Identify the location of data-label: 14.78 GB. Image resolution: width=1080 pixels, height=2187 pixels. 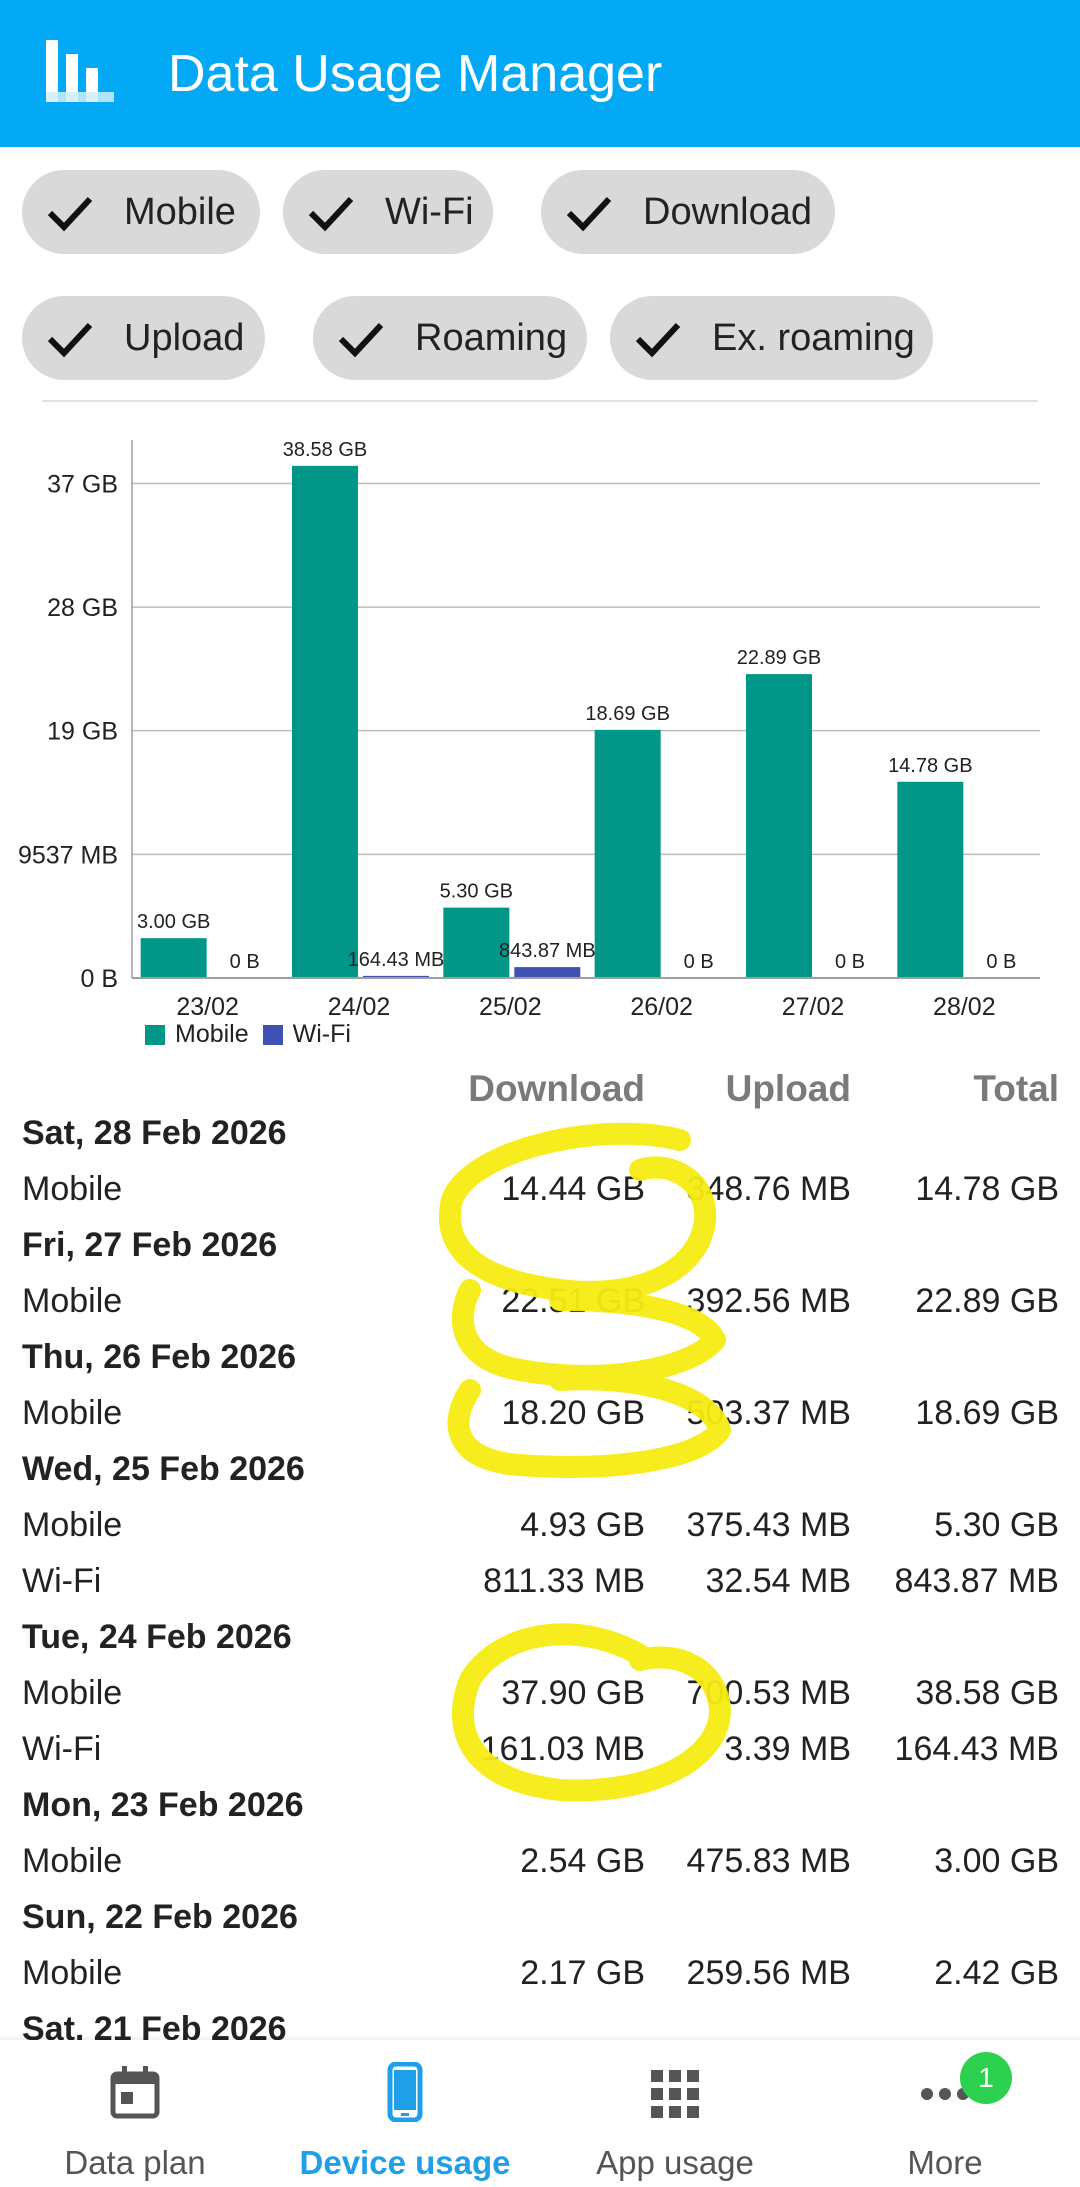
(930, 766).